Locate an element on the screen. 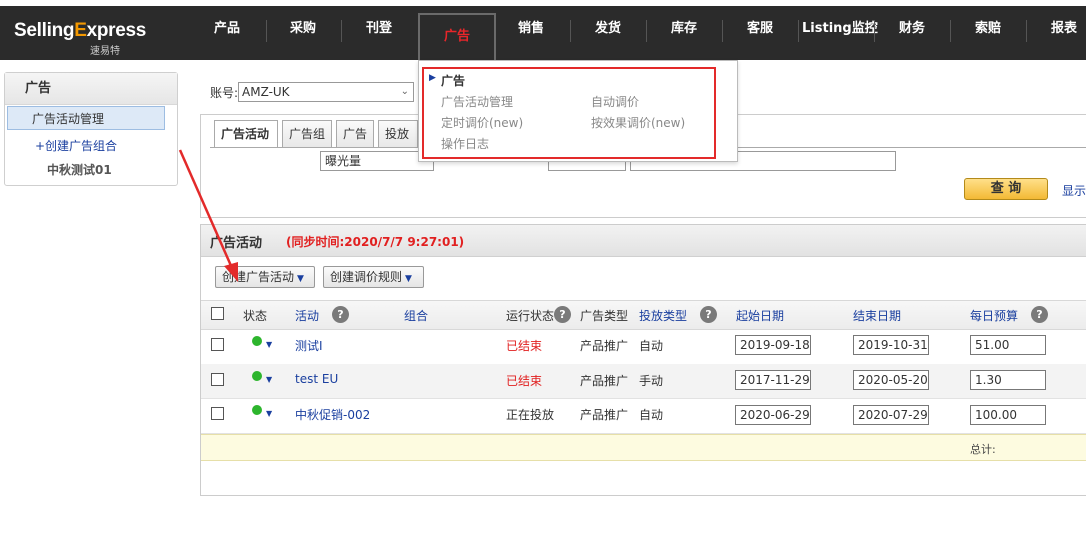 Image resolution: width=1086 pixels, height=550 pixels. menu-item-scheduled-bidding: 定时调价(new) is located at coordinates (482, 122).